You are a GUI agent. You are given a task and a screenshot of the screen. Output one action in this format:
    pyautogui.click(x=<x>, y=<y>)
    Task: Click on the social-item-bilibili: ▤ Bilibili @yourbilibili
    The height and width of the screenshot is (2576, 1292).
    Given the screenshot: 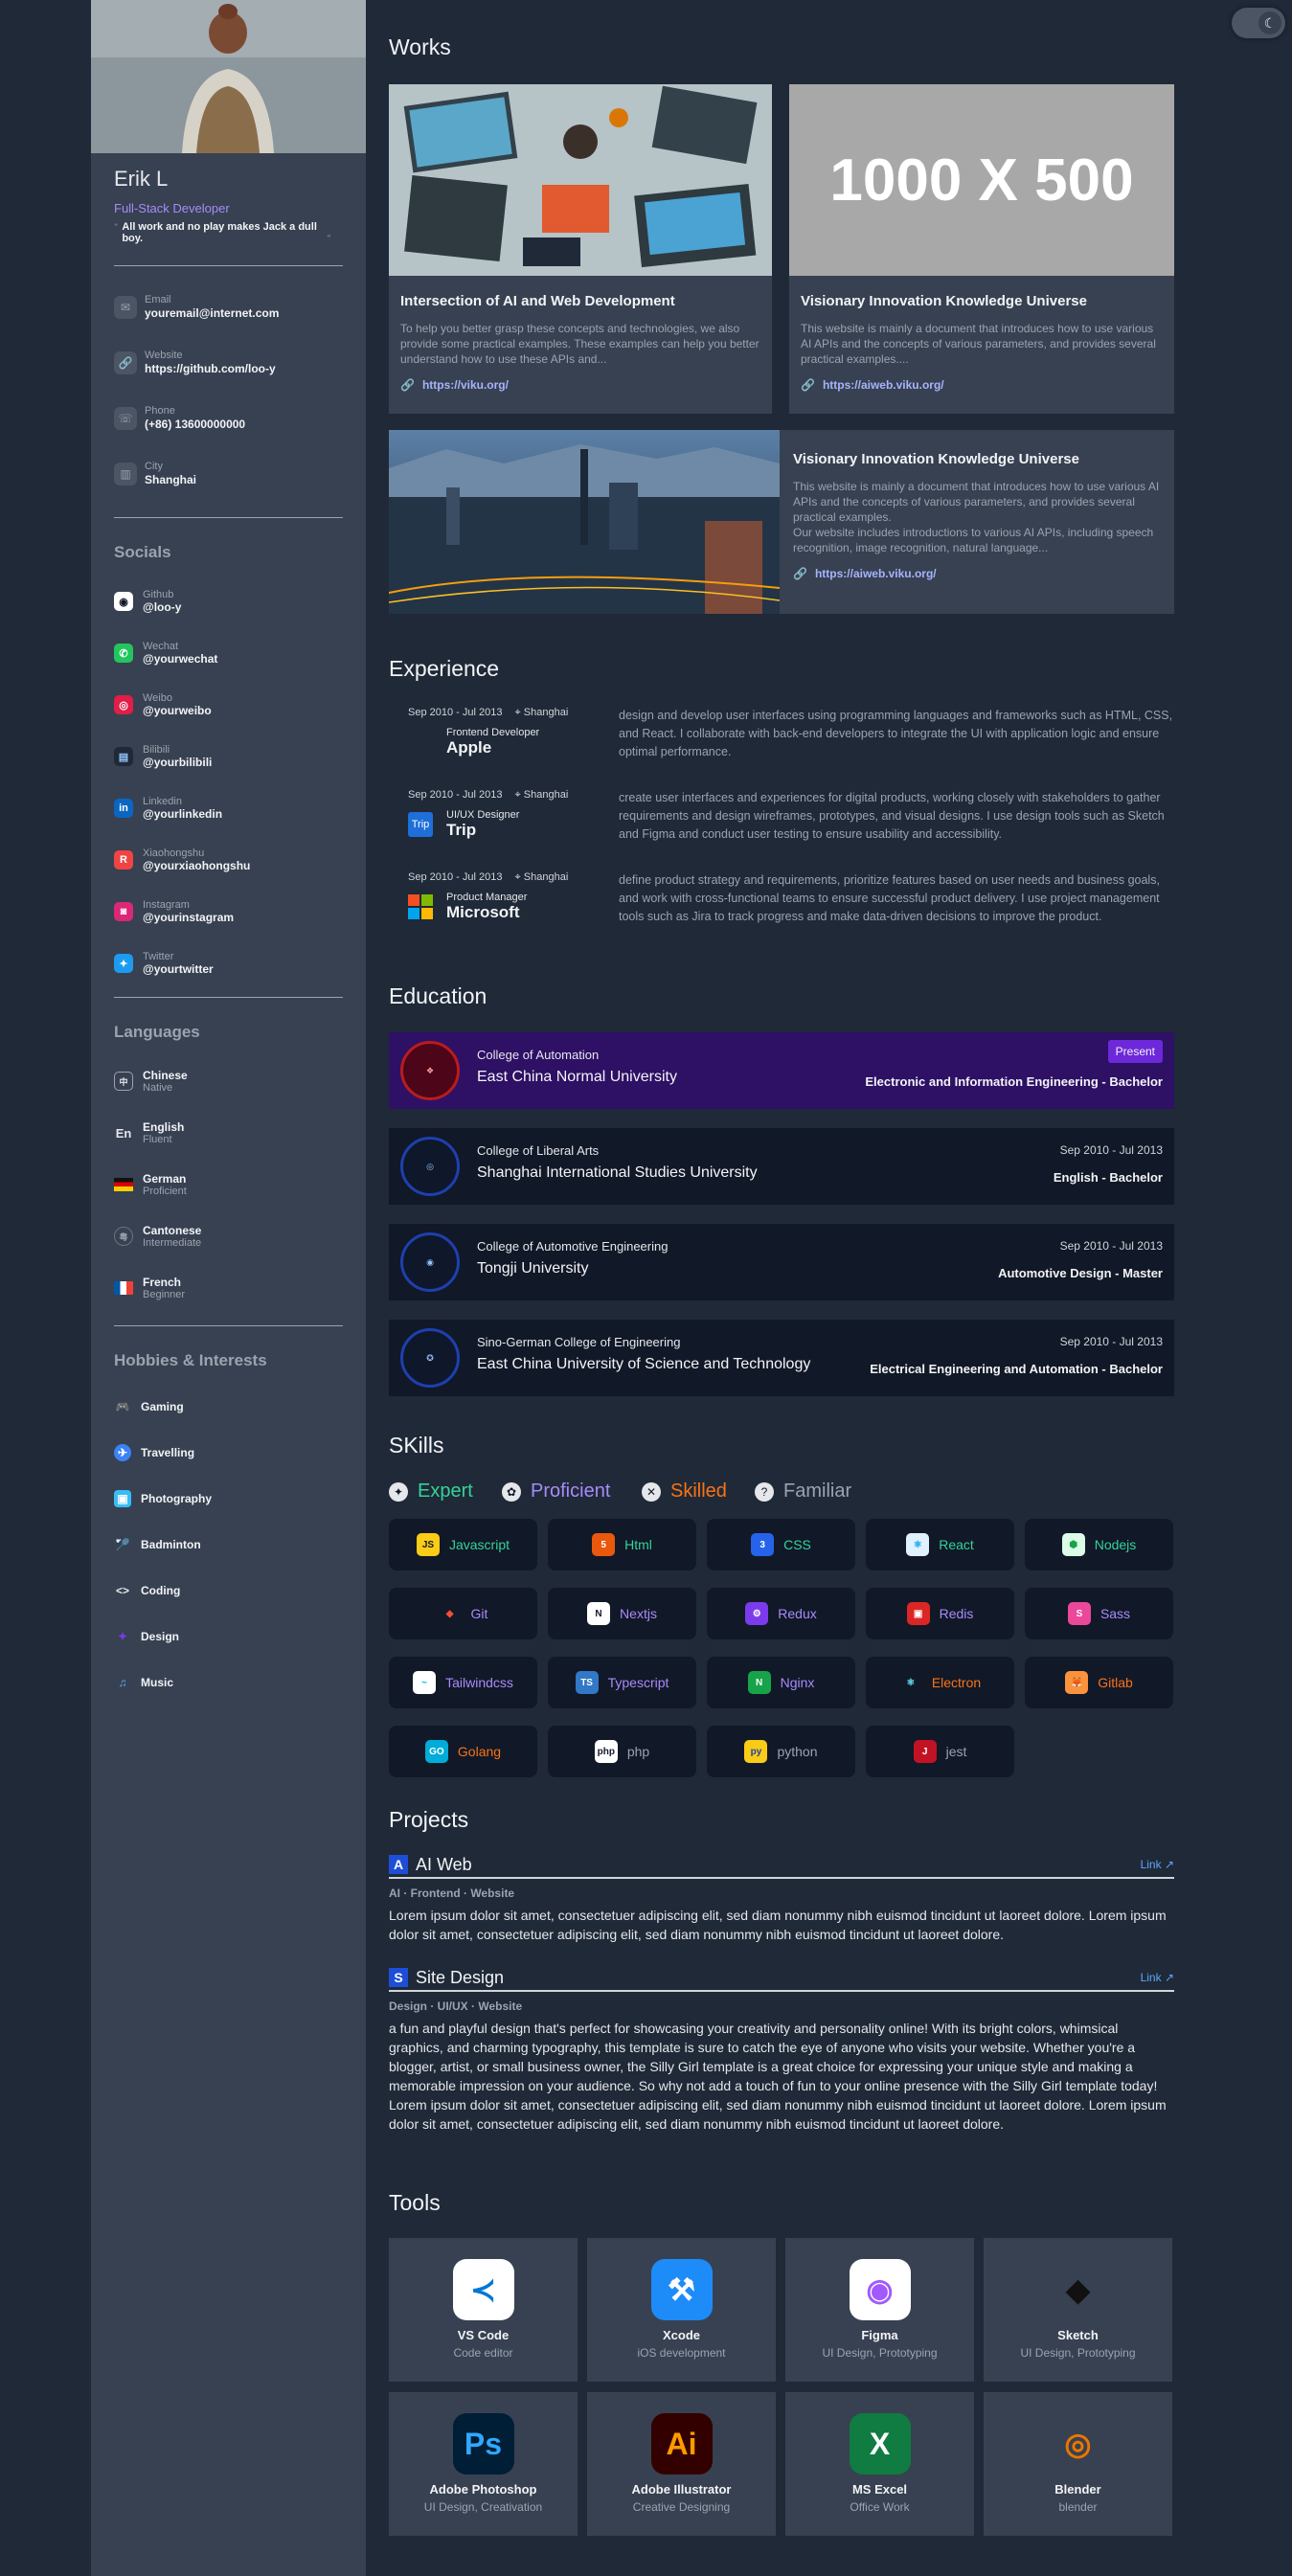 What is the action you would take?
    pyautogui.click(x=228, y=756)
    